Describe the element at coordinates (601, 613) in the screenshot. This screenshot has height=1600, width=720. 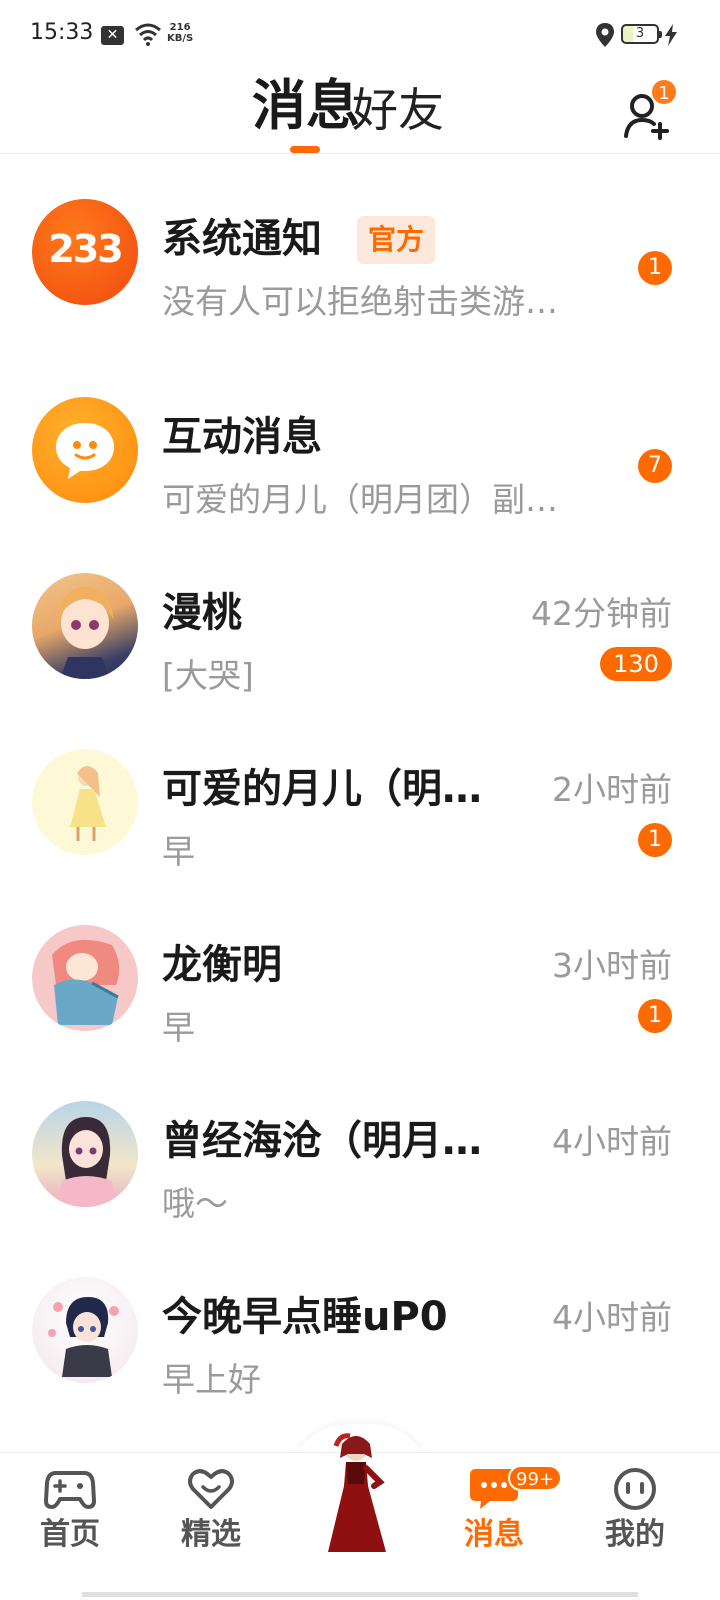
I see `conversation-time: 42分钟前` at that location.